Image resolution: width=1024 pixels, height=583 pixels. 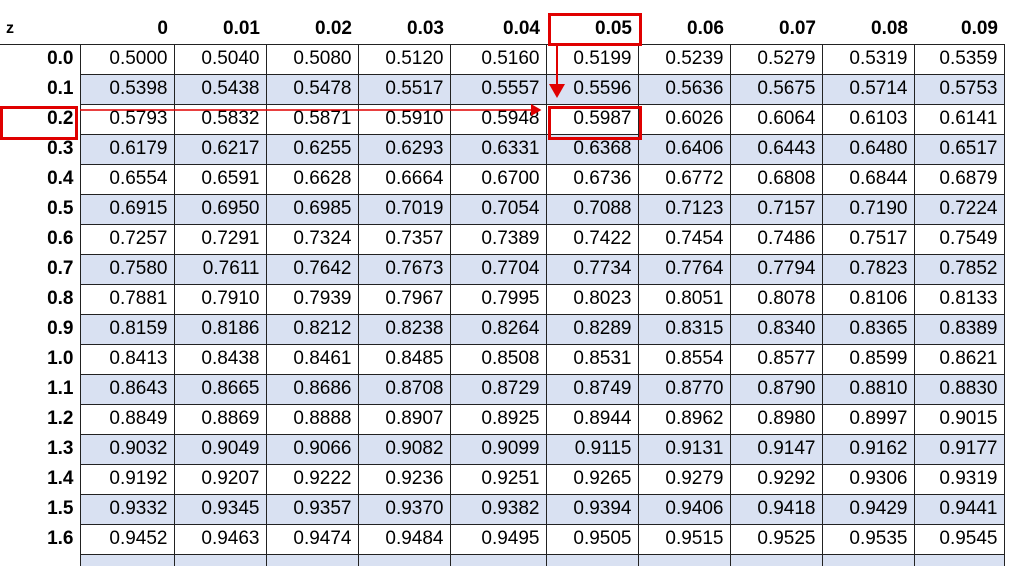 What do you see at coordinates (868, 299) in the screenshot?
I see `table-cell: 0.8106` at bounding box center [868, 299].